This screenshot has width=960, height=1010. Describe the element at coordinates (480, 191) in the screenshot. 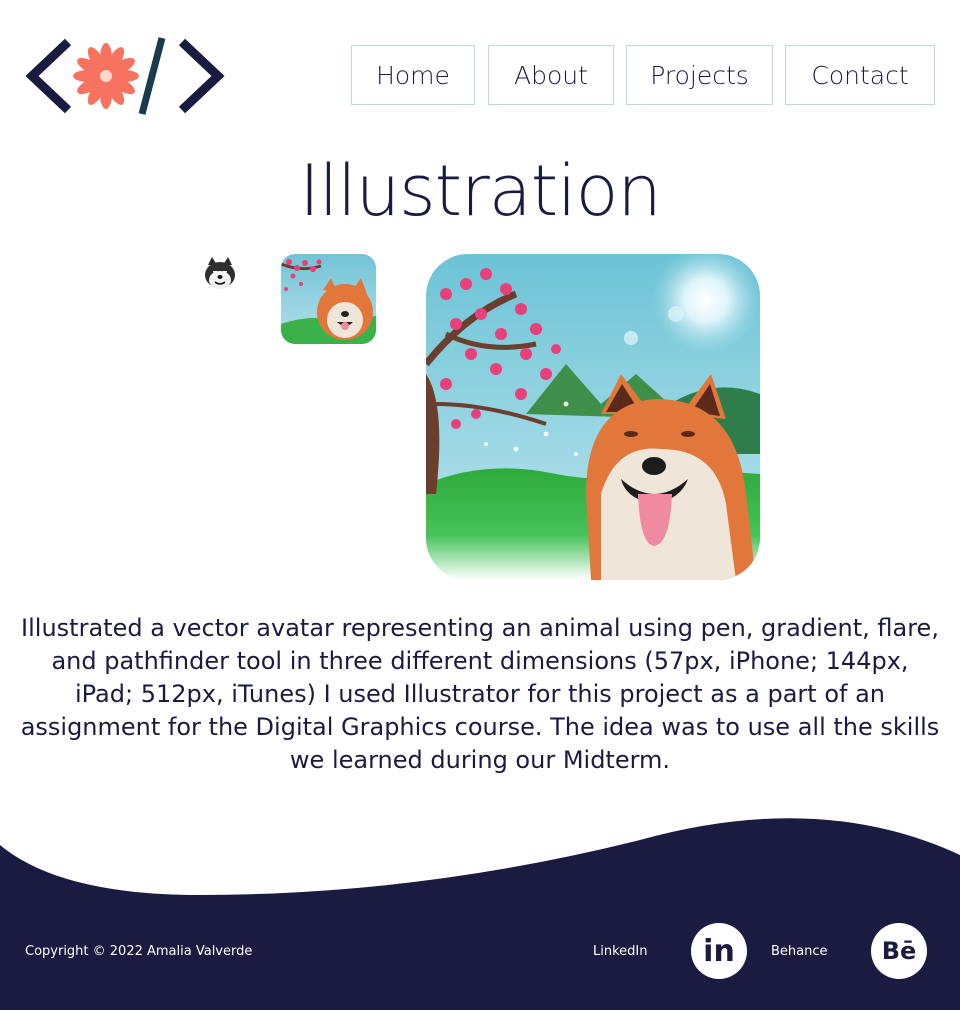

I see `page-title: Illustration` at that location.